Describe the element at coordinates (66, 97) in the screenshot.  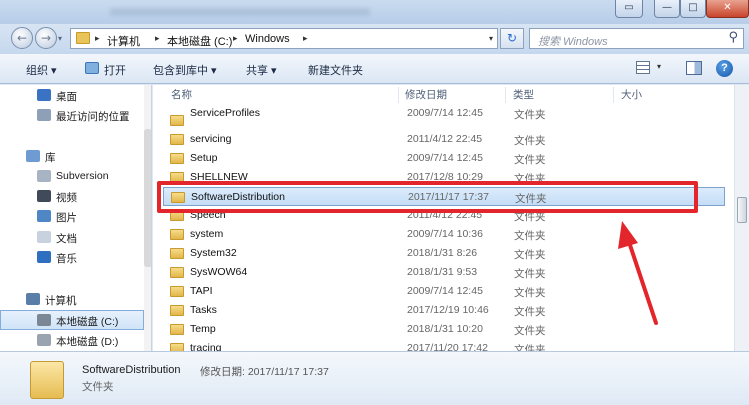
I see `nav-item-label: 桌面` at that location.